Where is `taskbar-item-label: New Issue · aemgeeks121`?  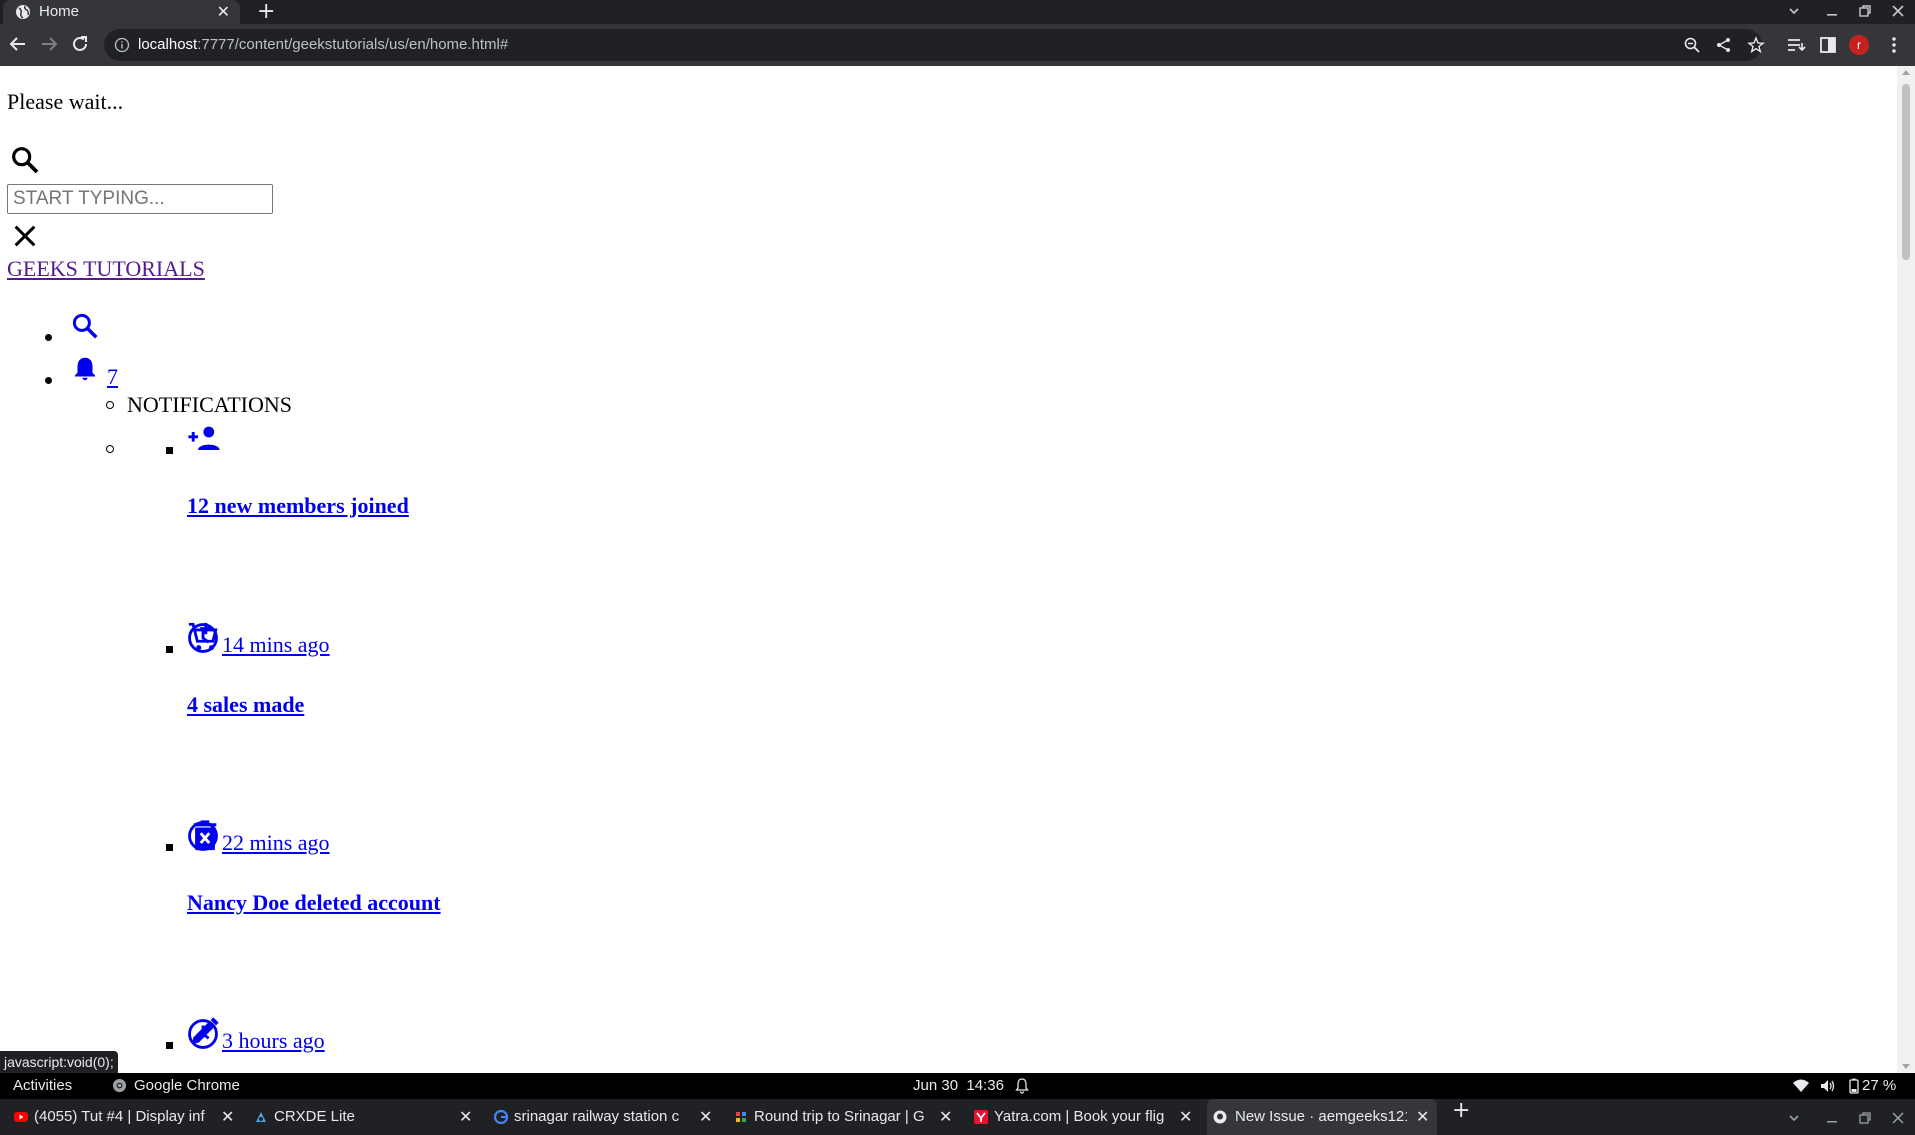
taskbar-item-label: New Issue · aemgeeks121 is located at coordinates (1321, 1116).